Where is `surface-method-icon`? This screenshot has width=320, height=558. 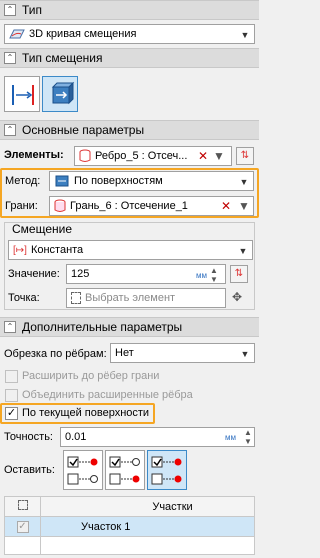
surface-method-icon is located at coordinates (62, 181).